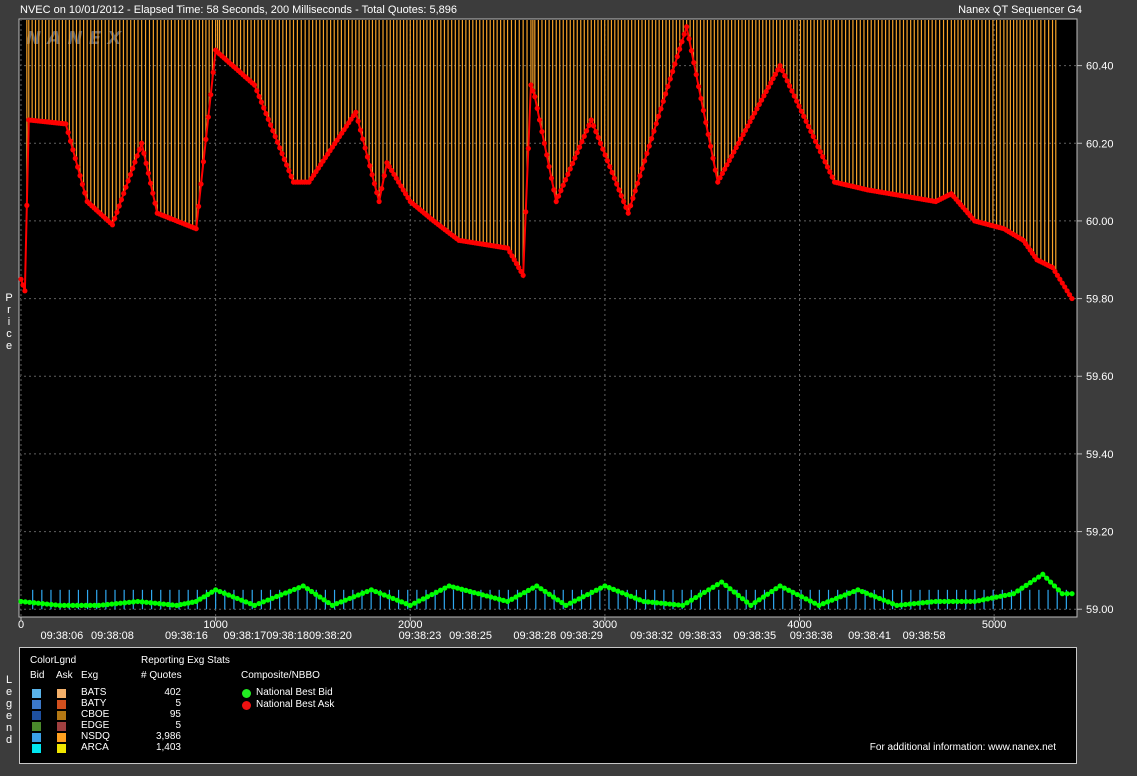  Describe the element at coordinates (74, 38) in the screenshot. I see `watermark: N A N E X` at that location.